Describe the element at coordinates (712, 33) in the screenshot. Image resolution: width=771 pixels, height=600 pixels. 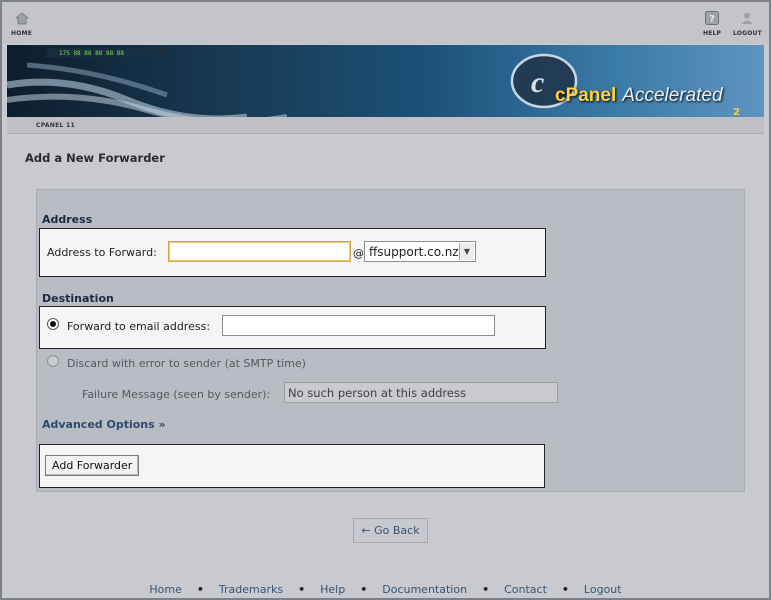
I see `help-nav-label: HELP` at that location.